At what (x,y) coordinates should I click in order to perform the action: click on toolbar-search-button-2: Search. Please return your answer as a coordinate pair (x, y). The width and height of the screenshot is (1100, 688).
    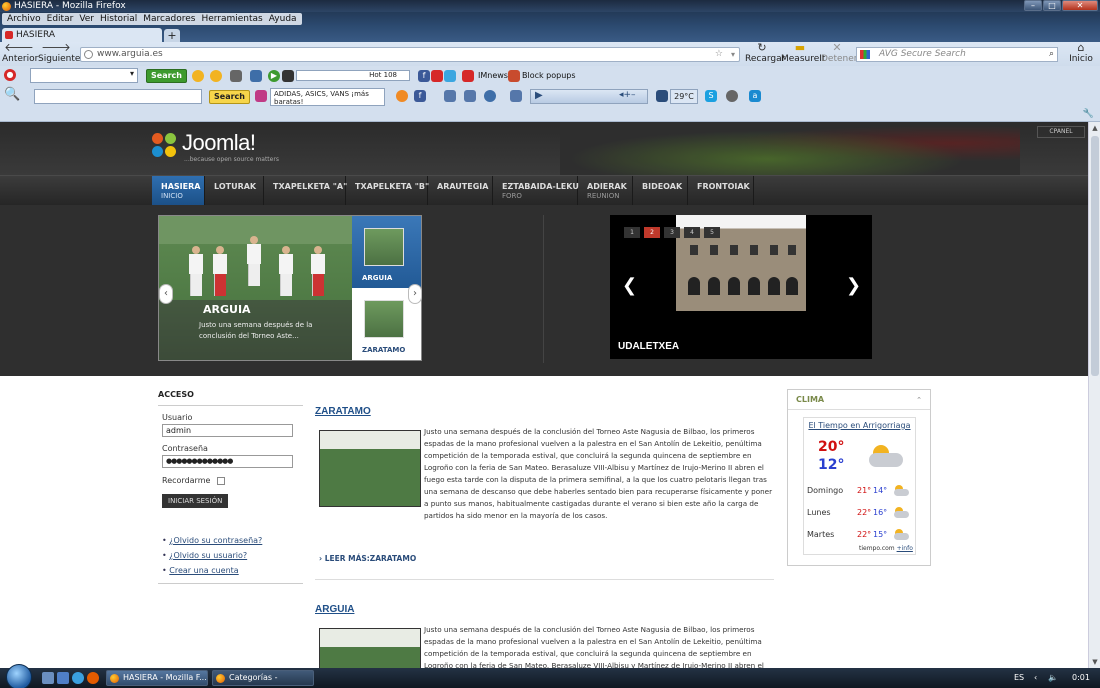
    Looking at the image, I should click on (229, 97).